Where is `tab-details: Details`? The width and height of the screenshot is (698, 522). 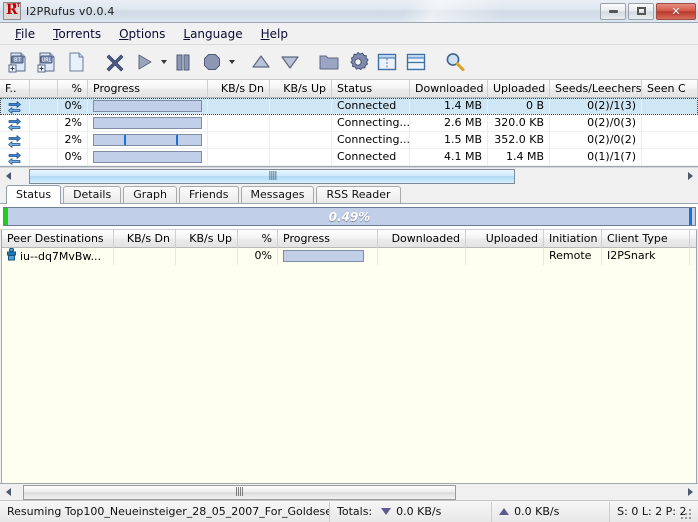 tab-details: Details is located at coordinates (92, 194).